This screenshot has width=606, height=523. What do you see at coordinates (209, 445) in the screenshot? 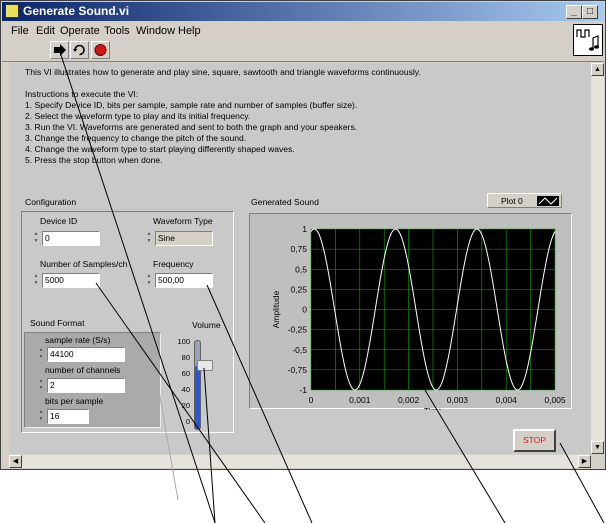
I see `arrow-to-volume` at bounding box center [209, 445].